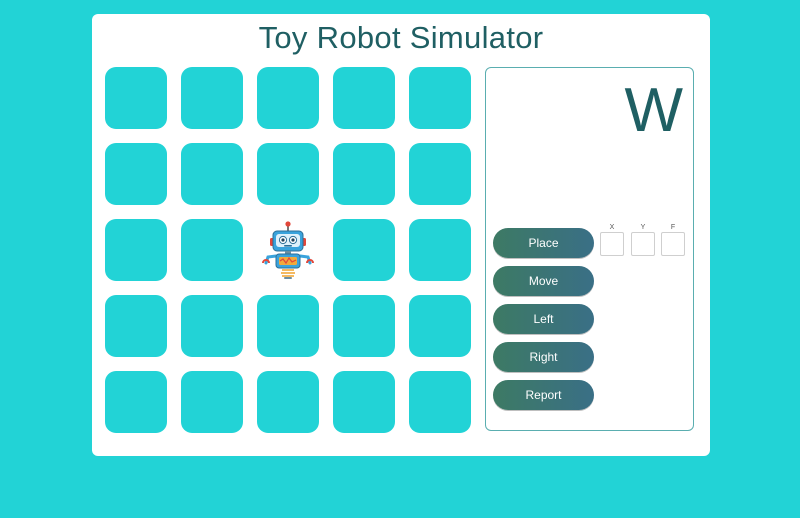 The image size is (800, 518). I want to click on place-button: Place, so click(543, 243).